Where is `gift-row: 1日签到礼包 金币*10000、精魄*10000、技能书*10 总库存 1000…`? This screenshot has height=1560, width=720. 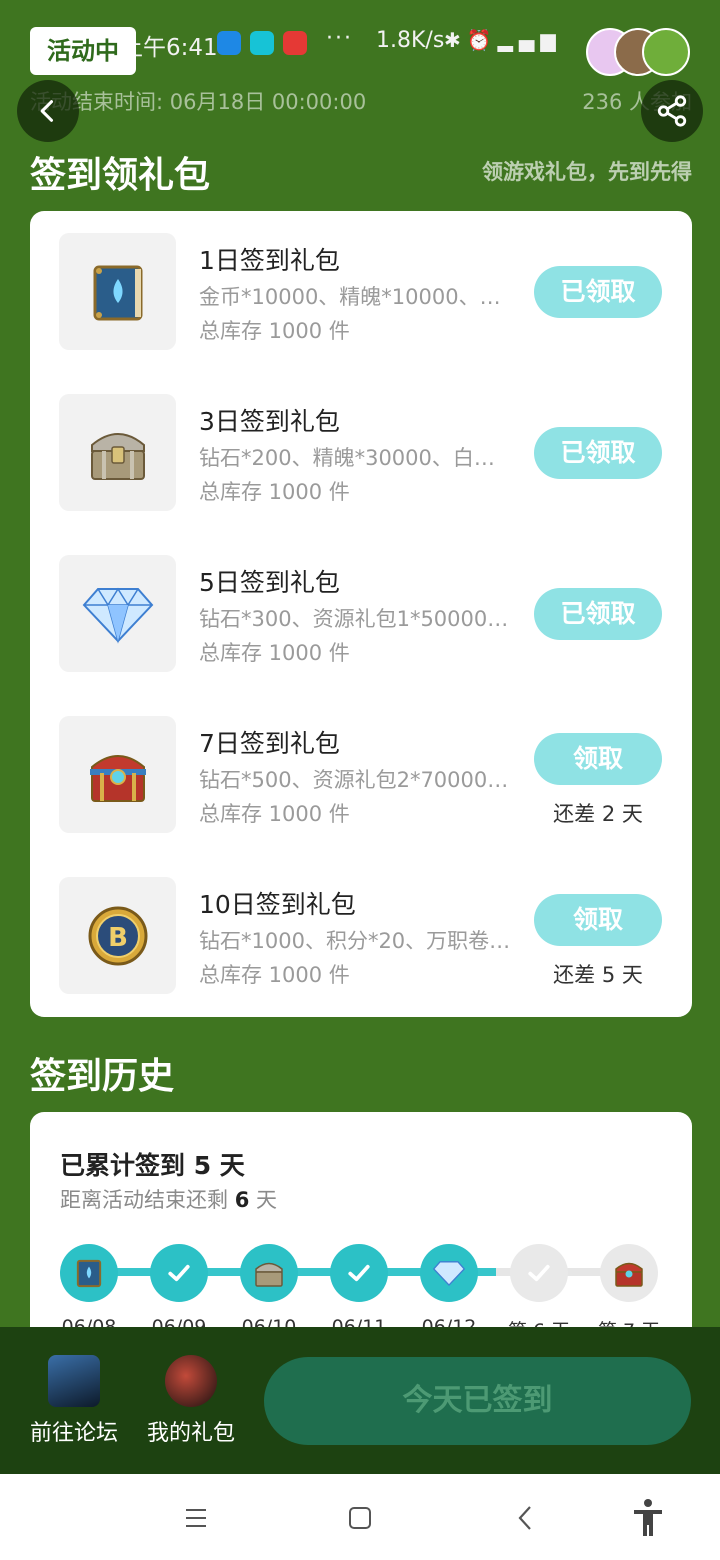 gift-row: 1日签到礼包 金币*10000、精魄*10000、技能书*10 总库存 1000… is located at coordinates (361, 292).